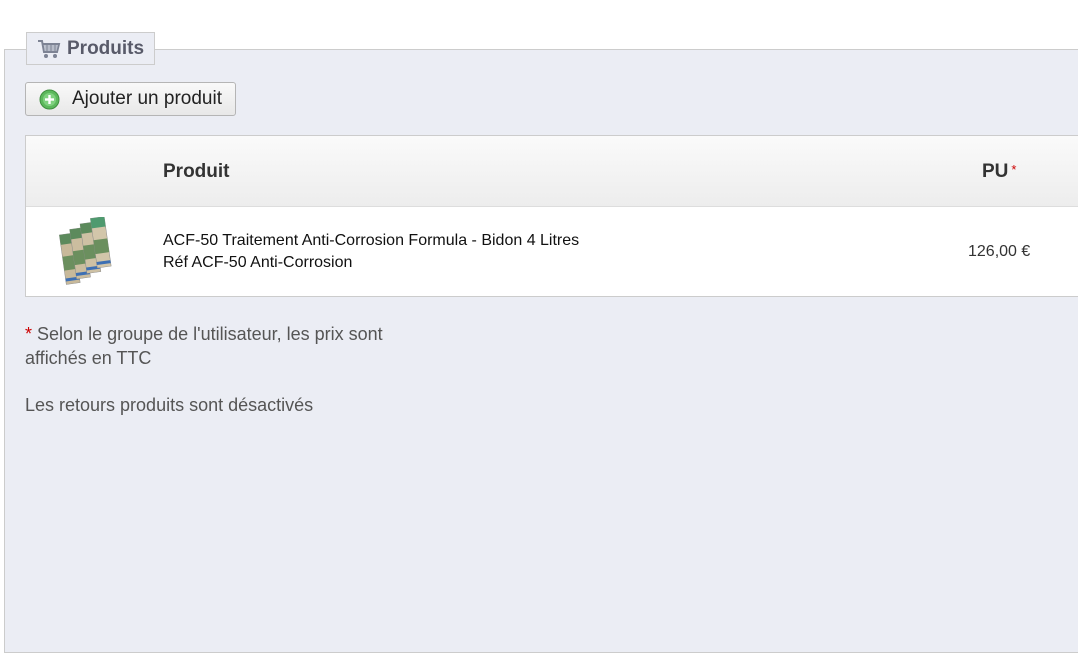  I want to click on column-header-unit-price: PU *, so click(999, 172).